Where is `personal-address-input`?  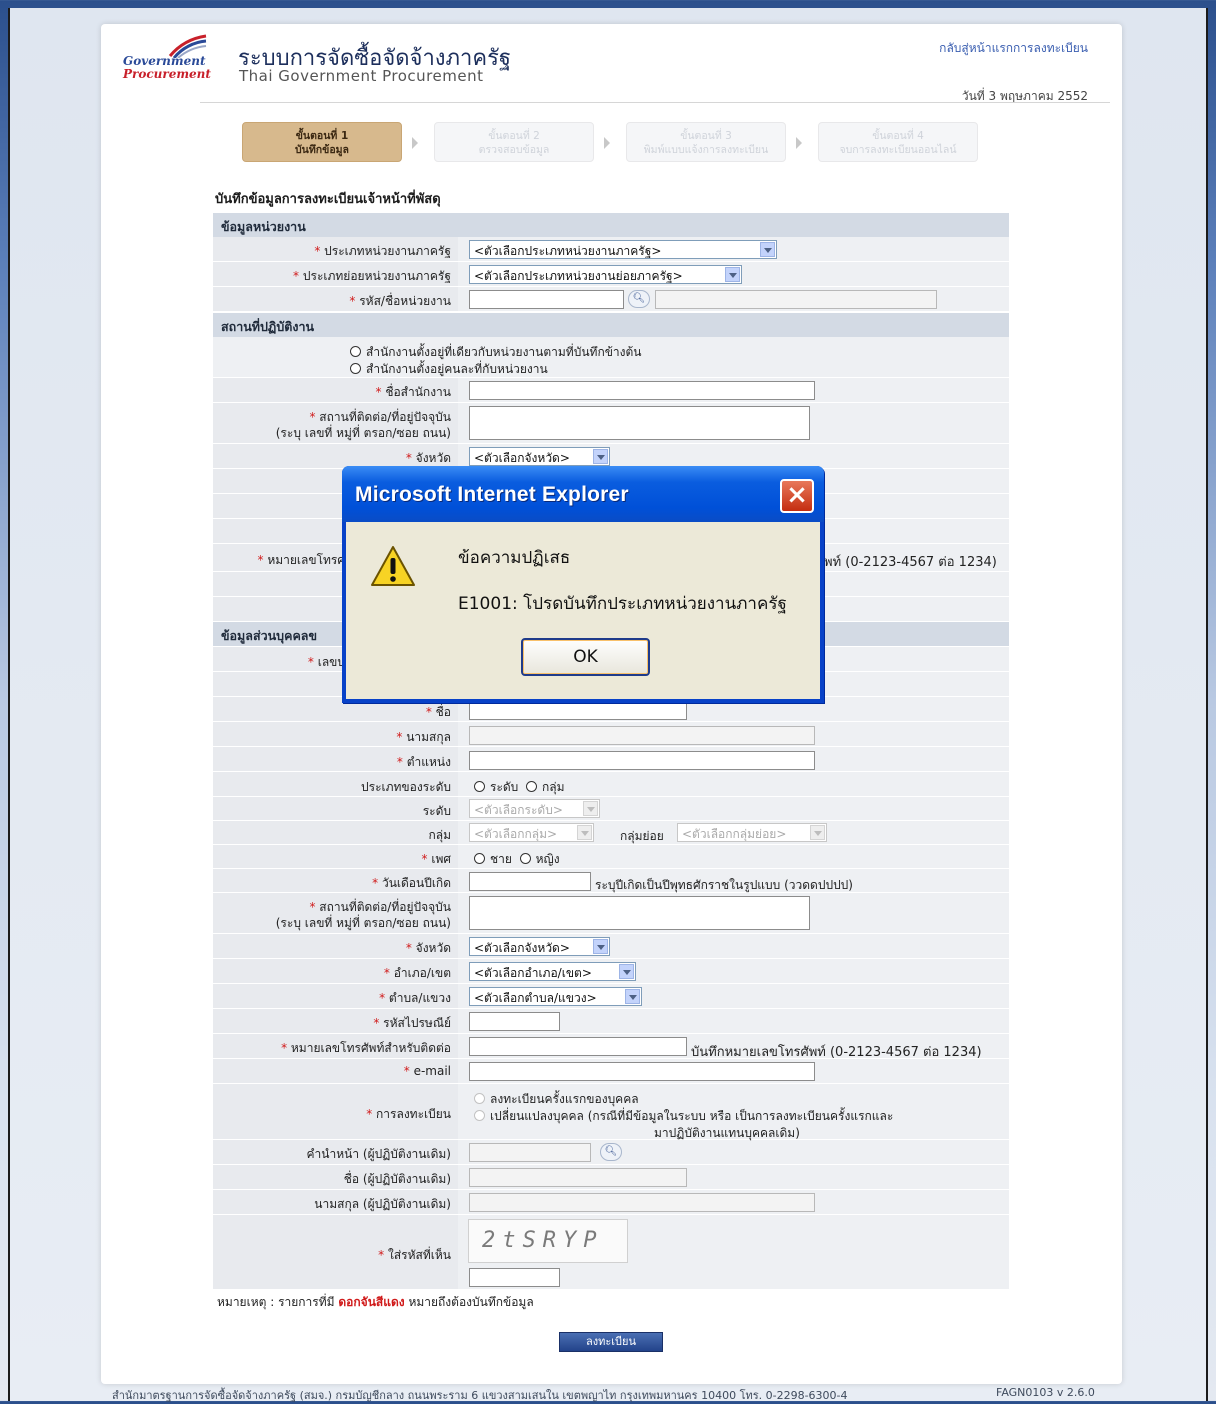
personal-address-input is located at coordinates (639, 913).